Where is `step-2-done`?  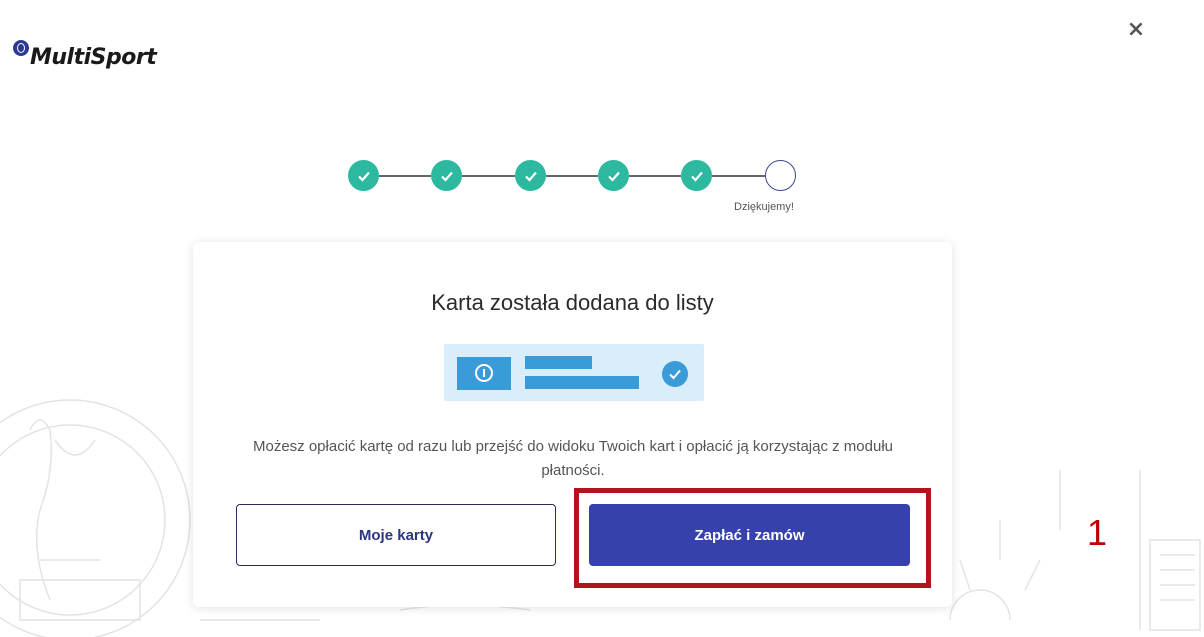
step-2-done is located at coordinates (446, 175).